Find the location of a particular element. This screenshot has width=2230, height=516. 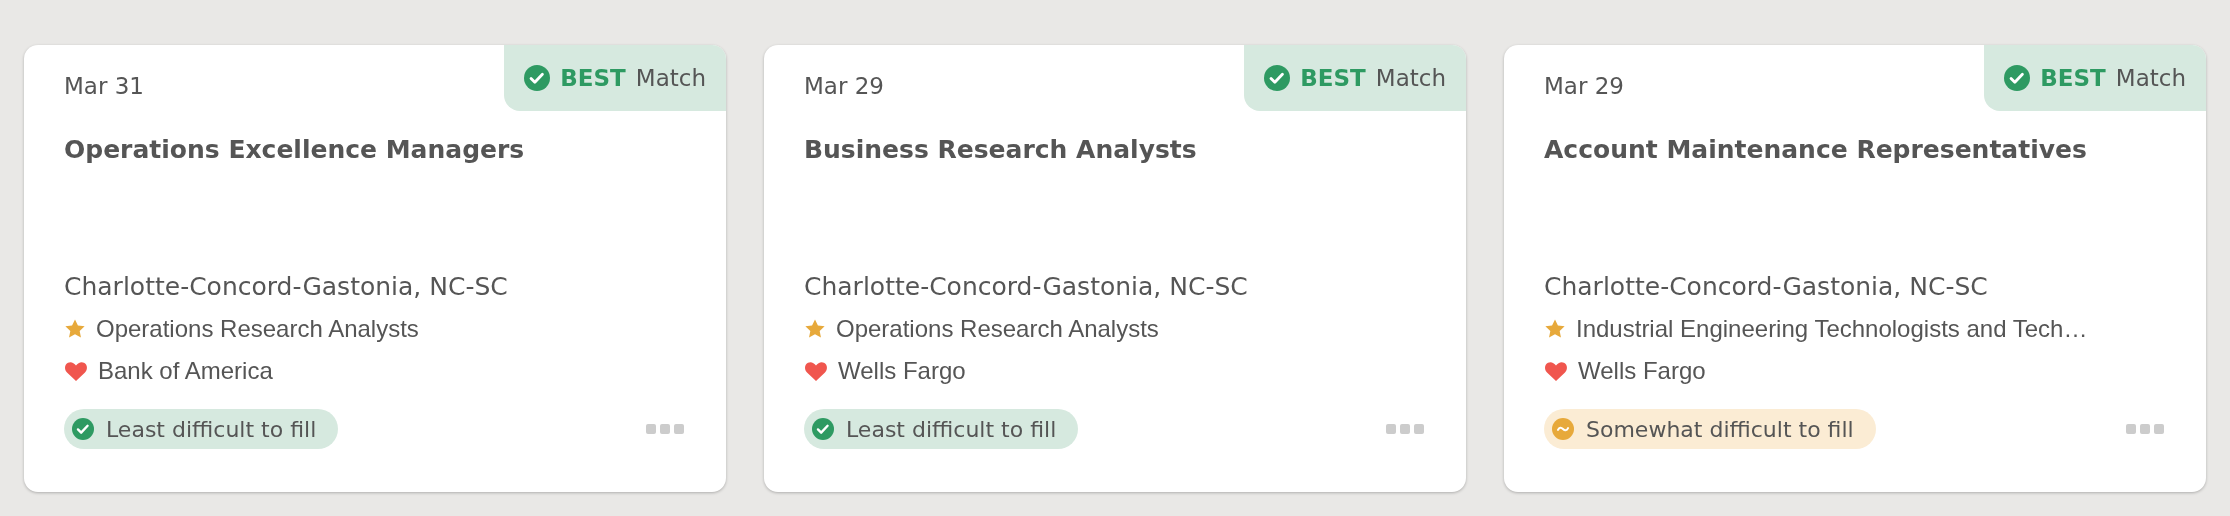

posted-date: Mar 31 is located at coordinates (104, 86).